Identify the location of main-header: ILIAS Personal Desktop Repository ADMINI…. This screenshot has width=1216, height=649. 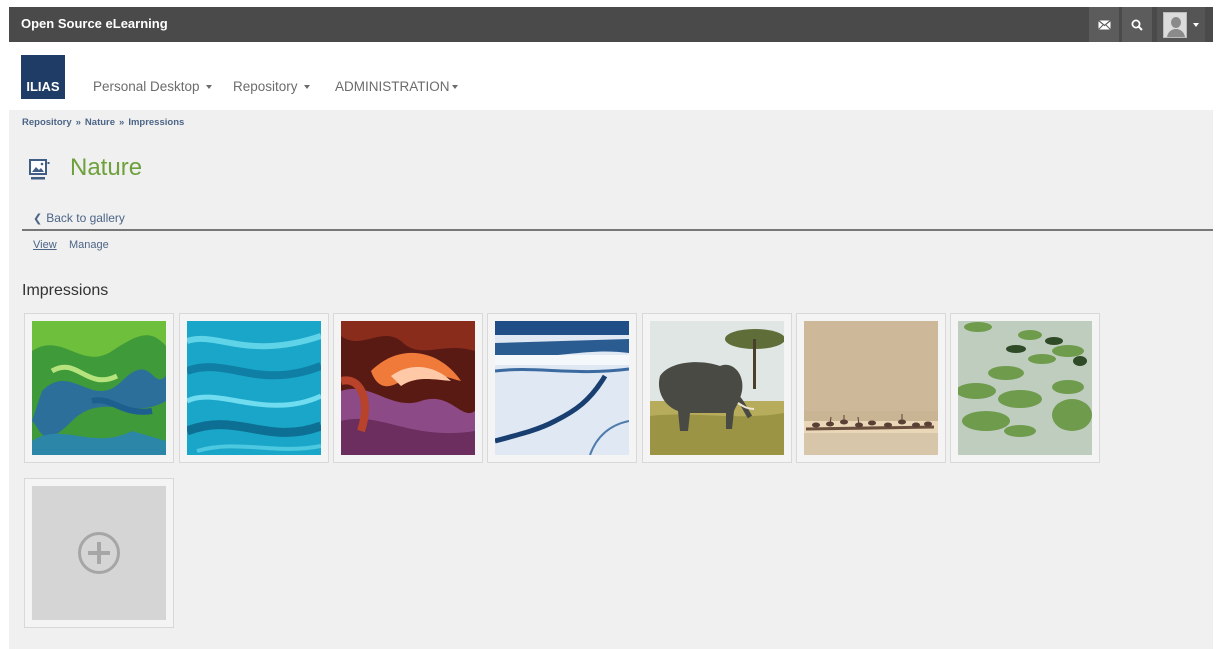
(611, 76).